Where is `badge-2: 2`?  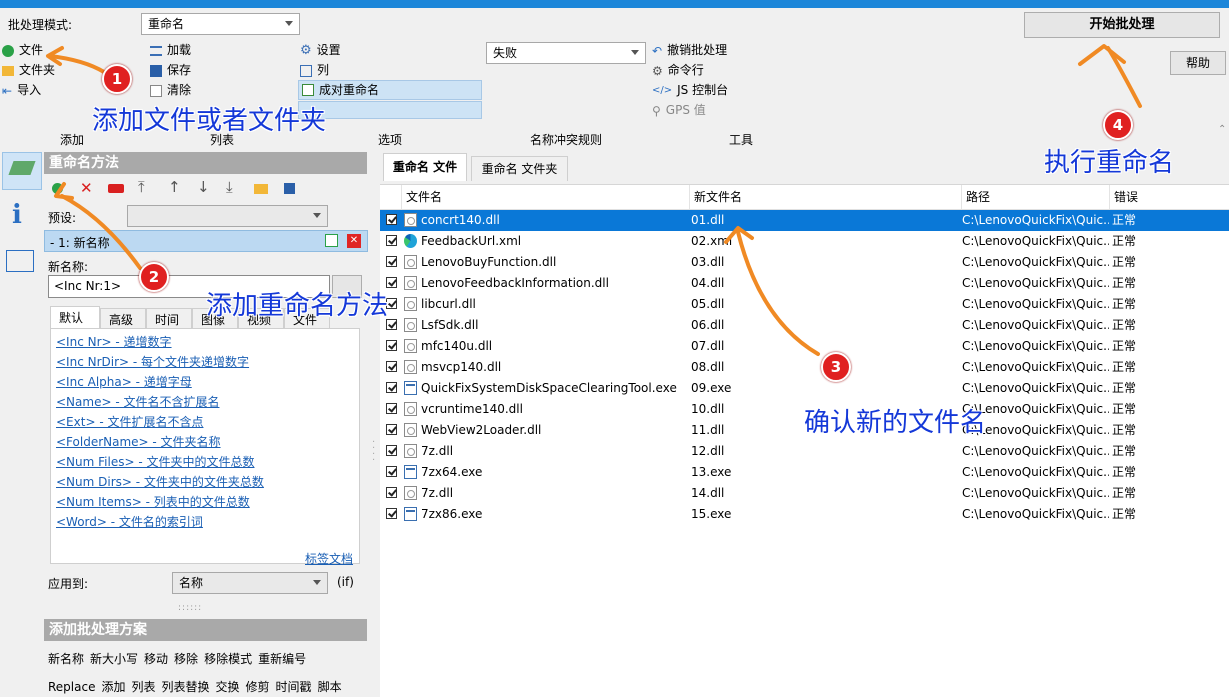 badge-2: 2 is located at coordinates (154, 277).